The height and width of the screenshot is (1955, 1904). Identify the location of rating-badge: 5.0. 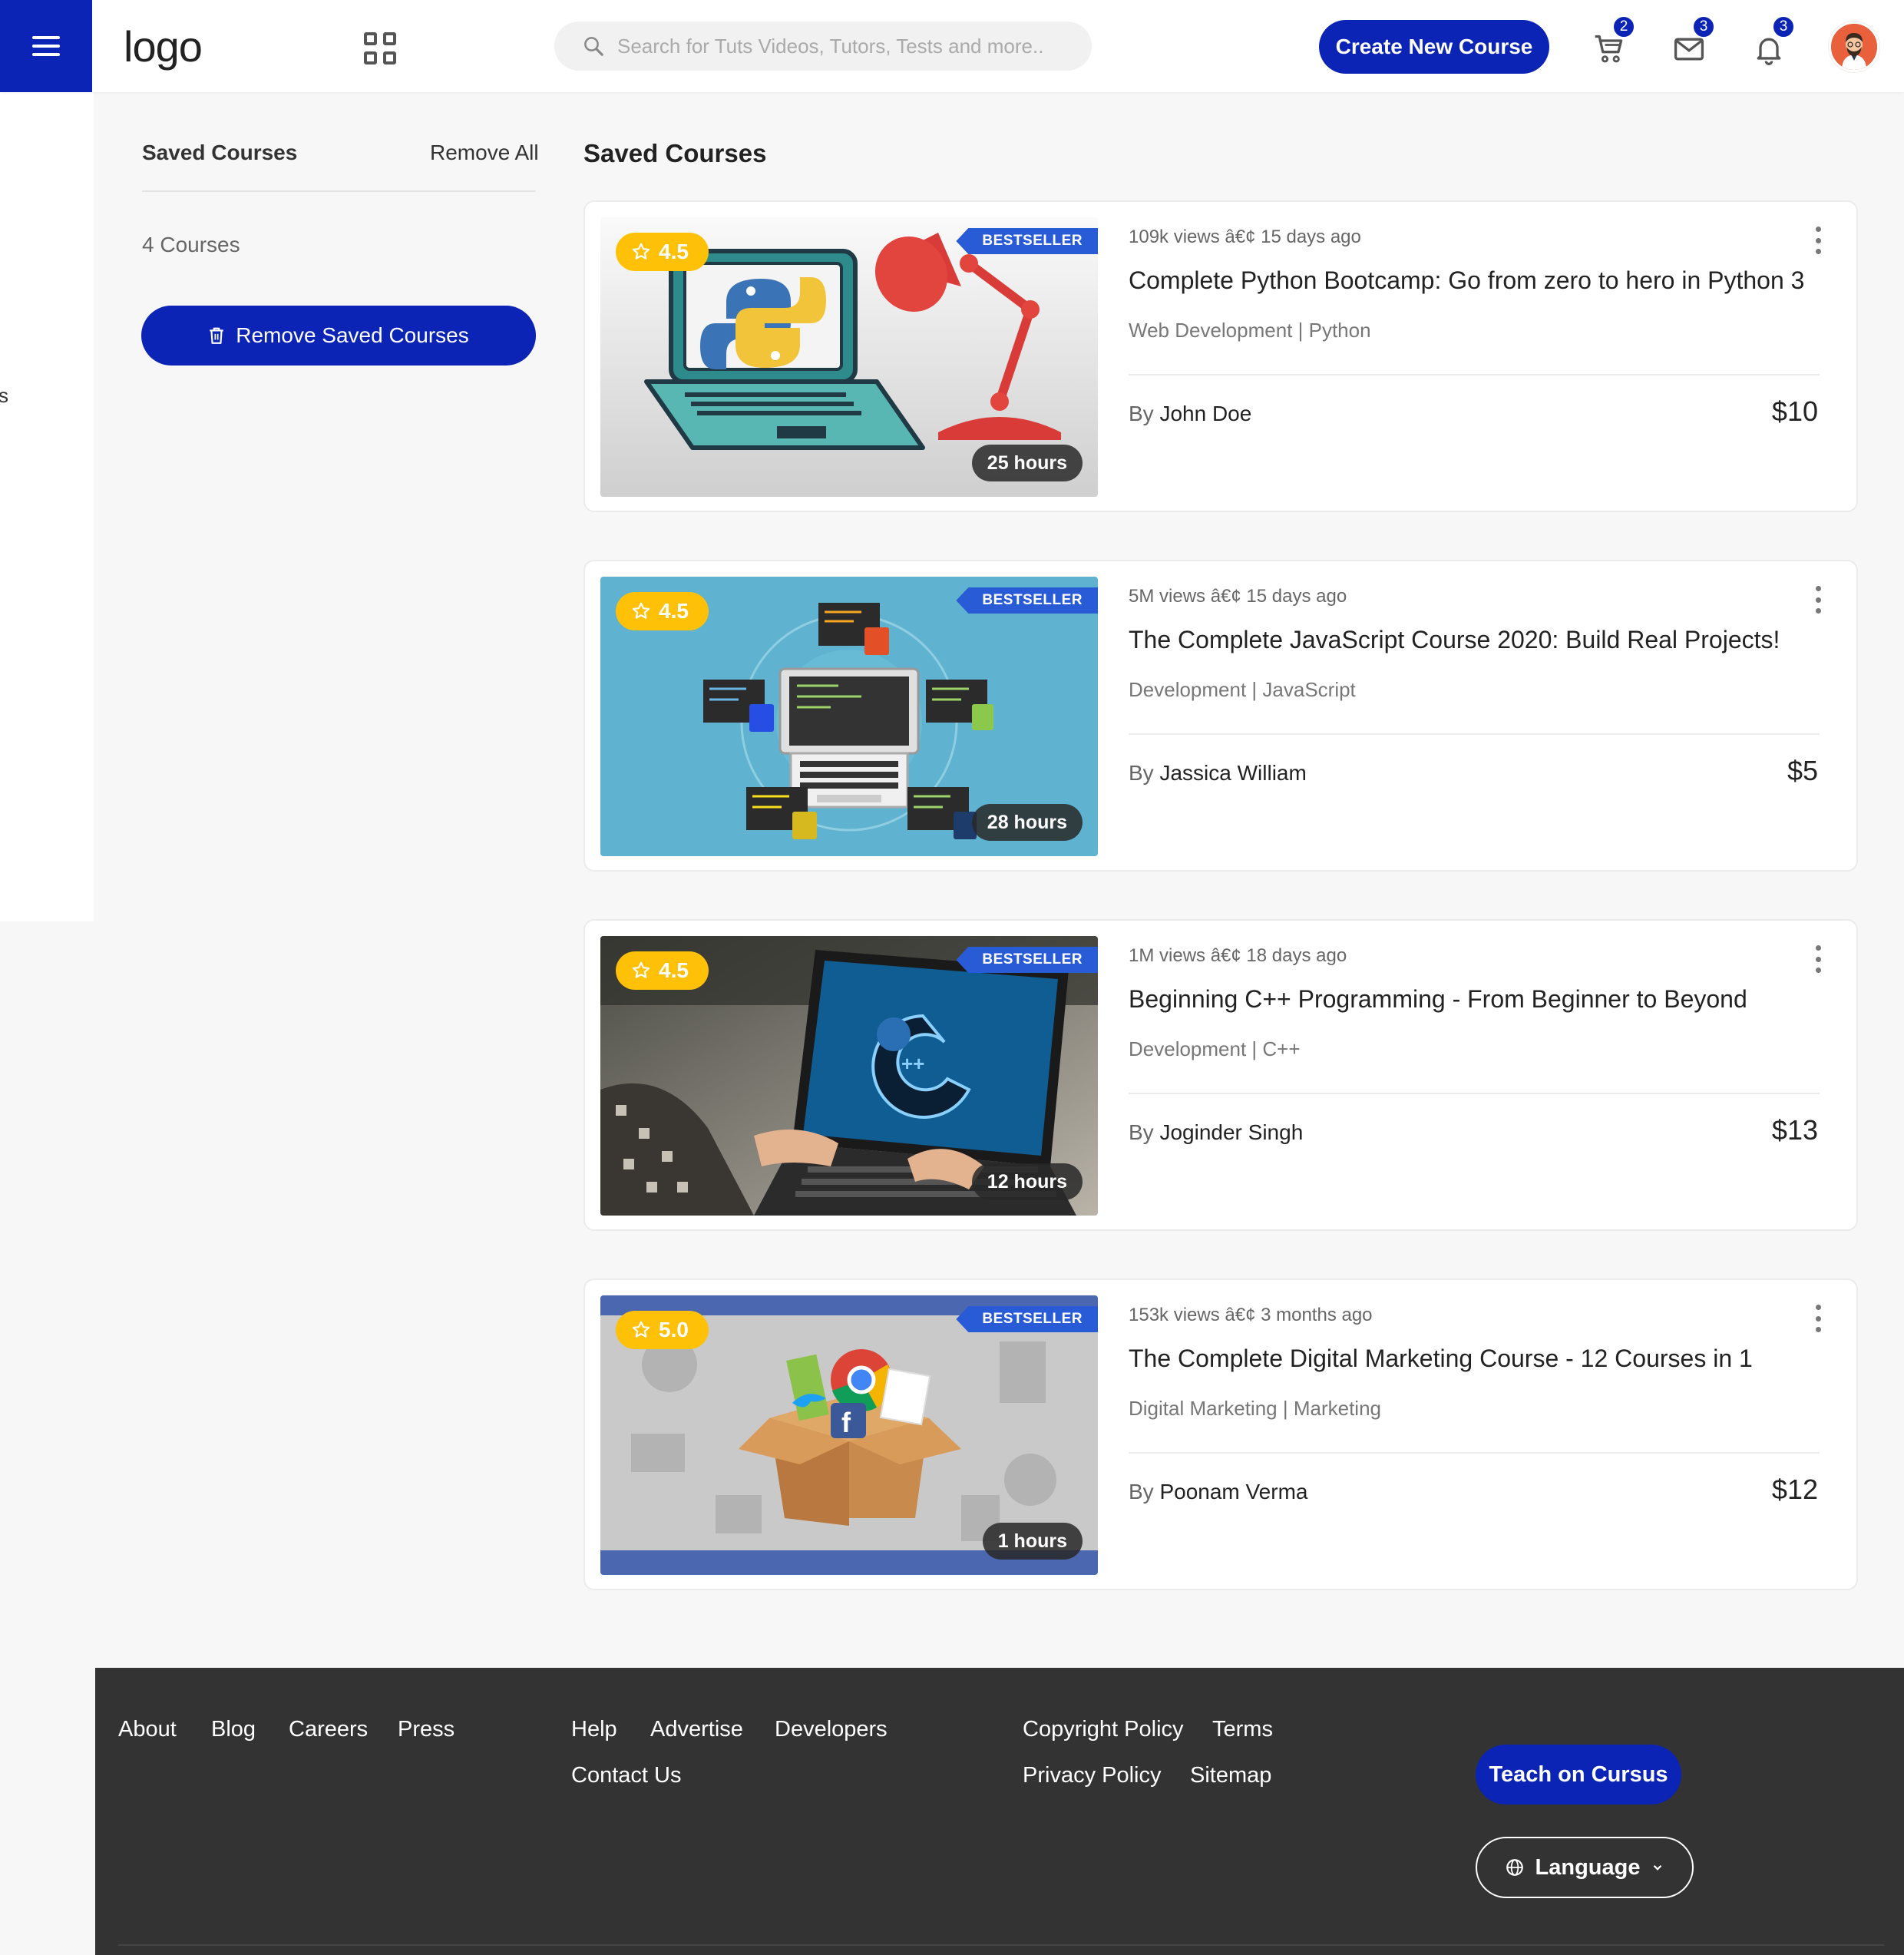
(662, 1330).